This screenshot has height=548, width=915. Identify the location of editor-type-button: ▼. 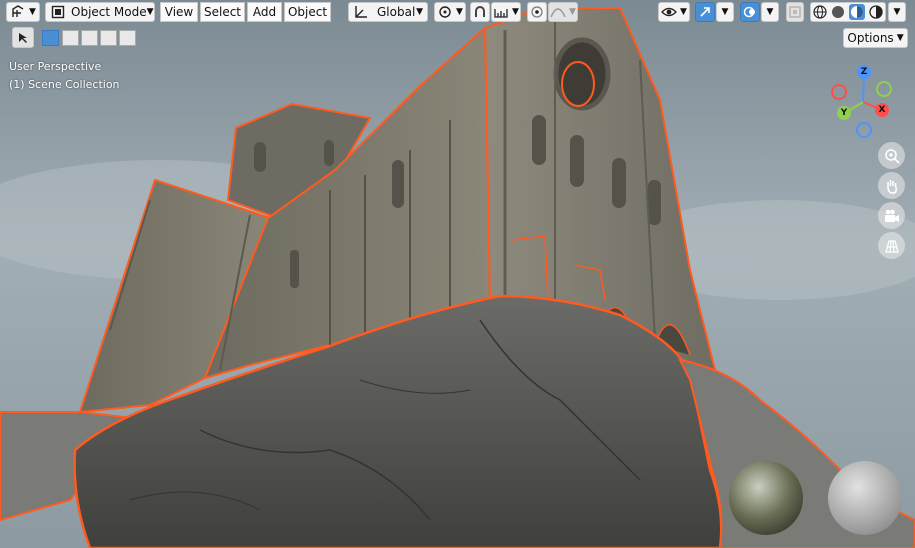
(23, 12).